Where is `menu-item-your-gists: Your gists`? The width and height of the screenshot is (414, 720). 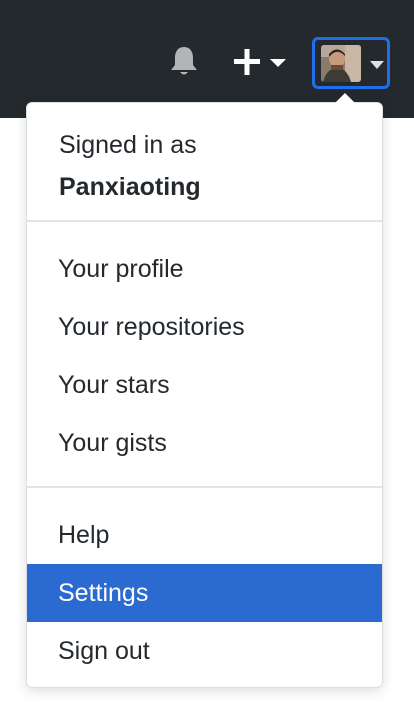 menu-item-your-gists: Your gists is located at coordinates (204, 443).